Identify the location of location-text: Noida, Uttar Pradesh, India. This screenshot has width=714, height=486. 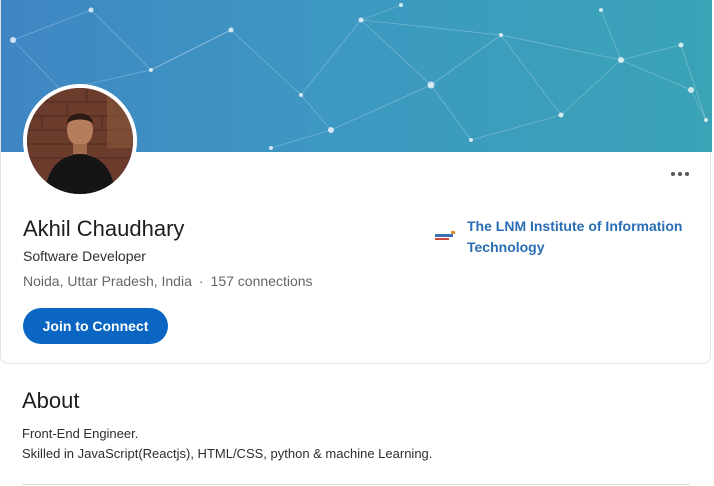
(107, 281).